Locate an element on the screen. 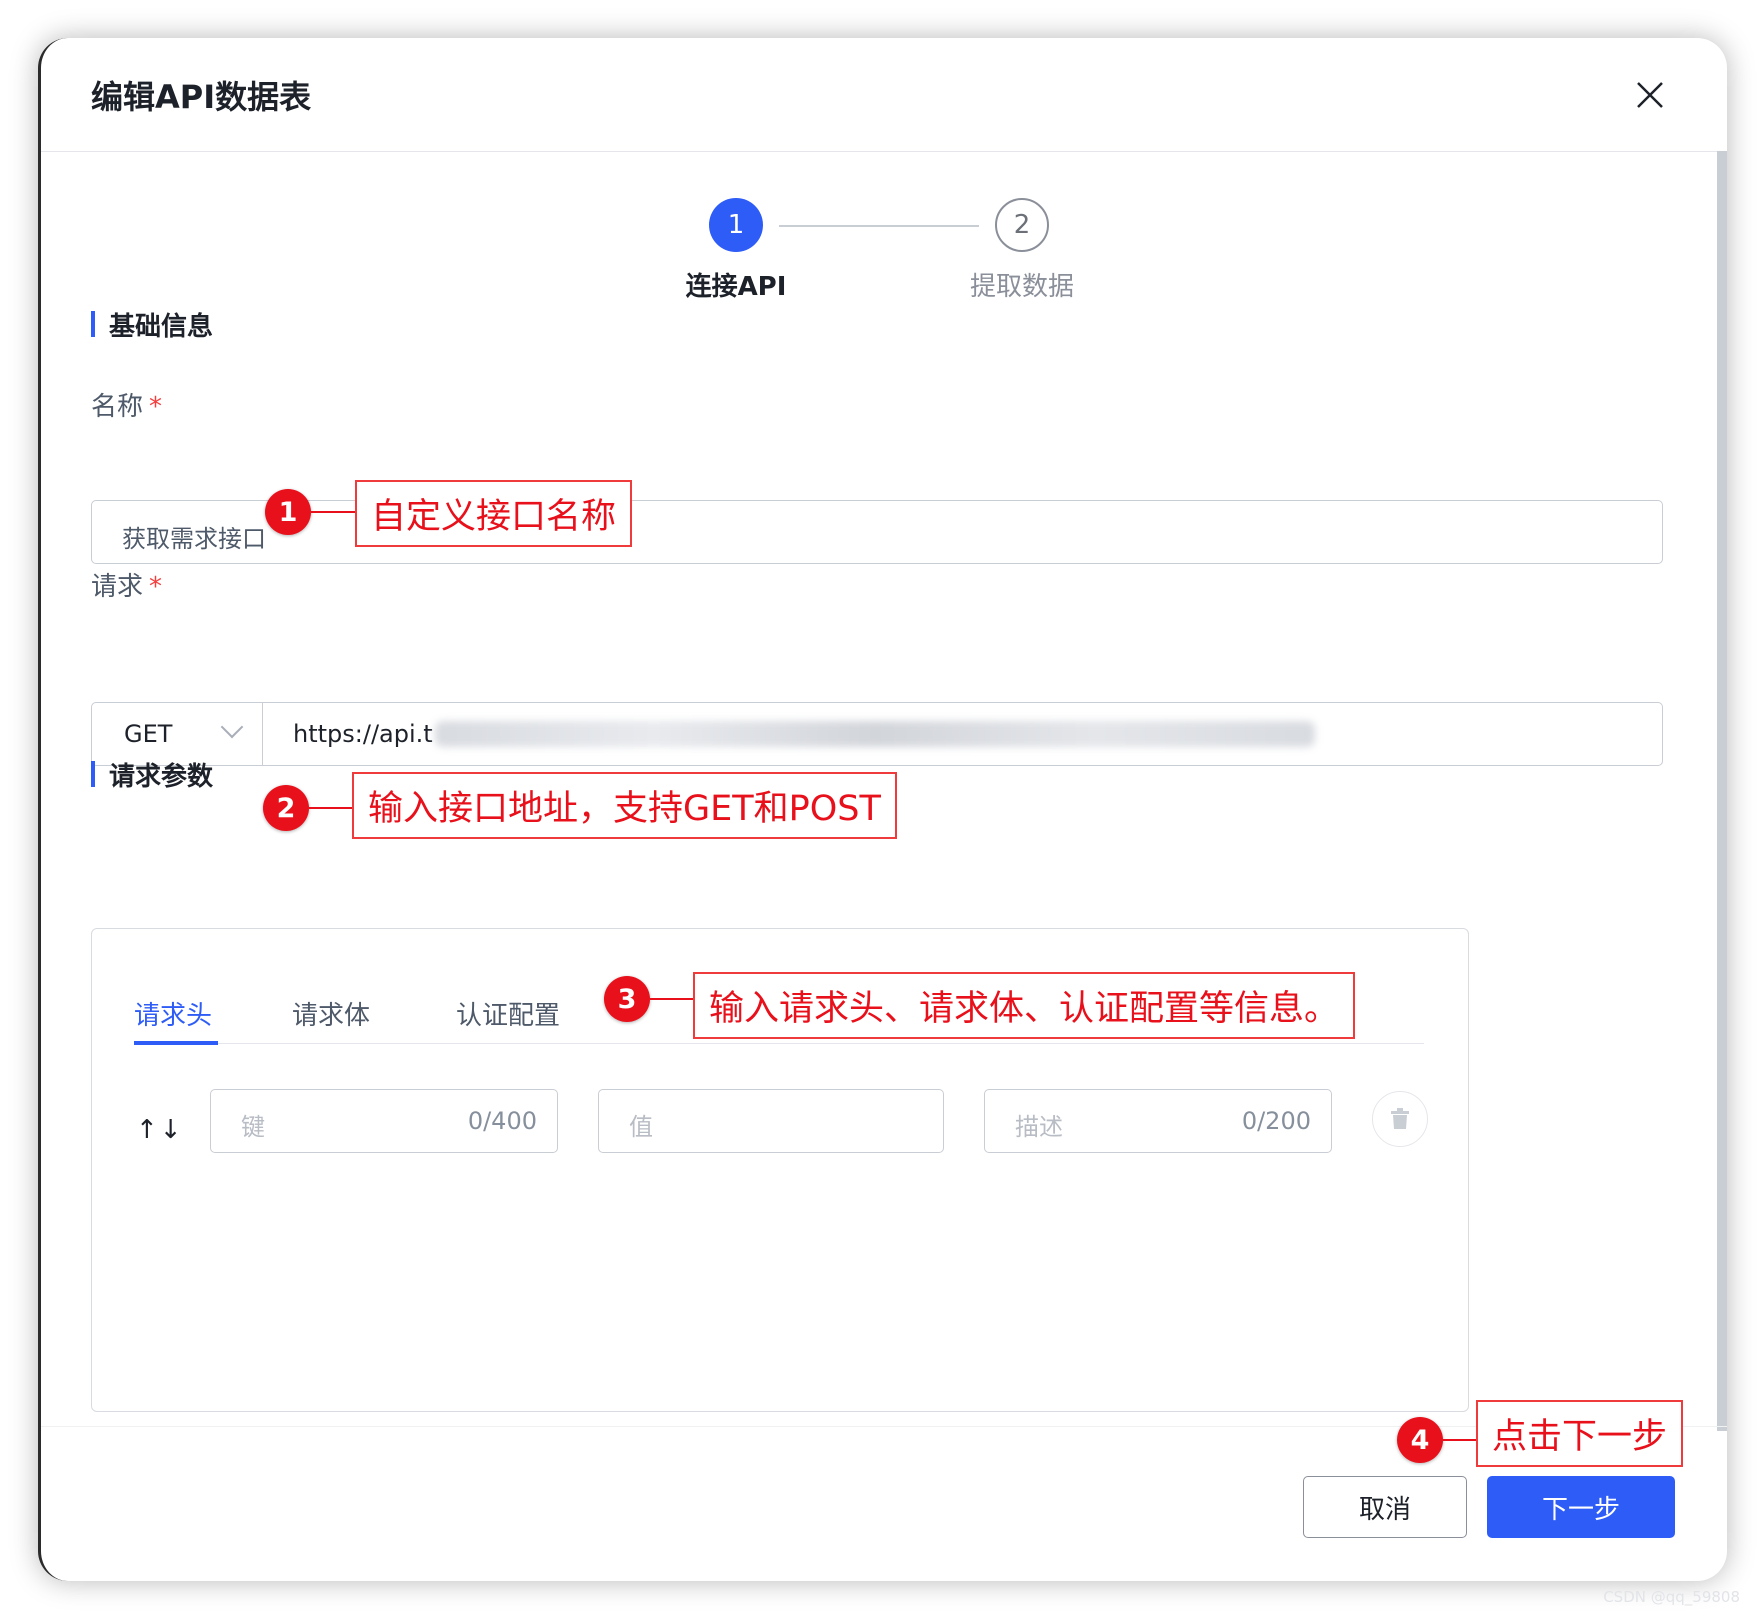  chevron-down-icon is located at coordinates (232, 727).